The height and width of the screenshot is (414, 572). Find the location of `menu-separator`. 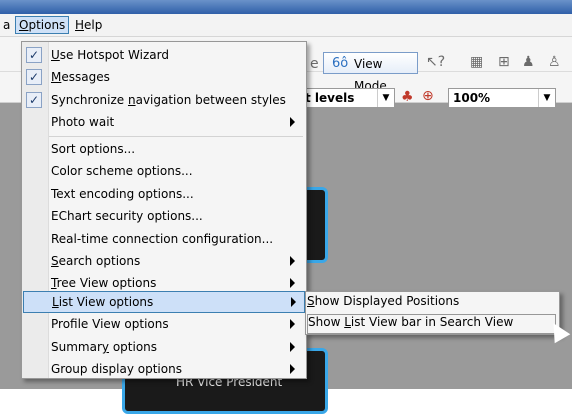

menu-separator is located at coordinates (176, 136).